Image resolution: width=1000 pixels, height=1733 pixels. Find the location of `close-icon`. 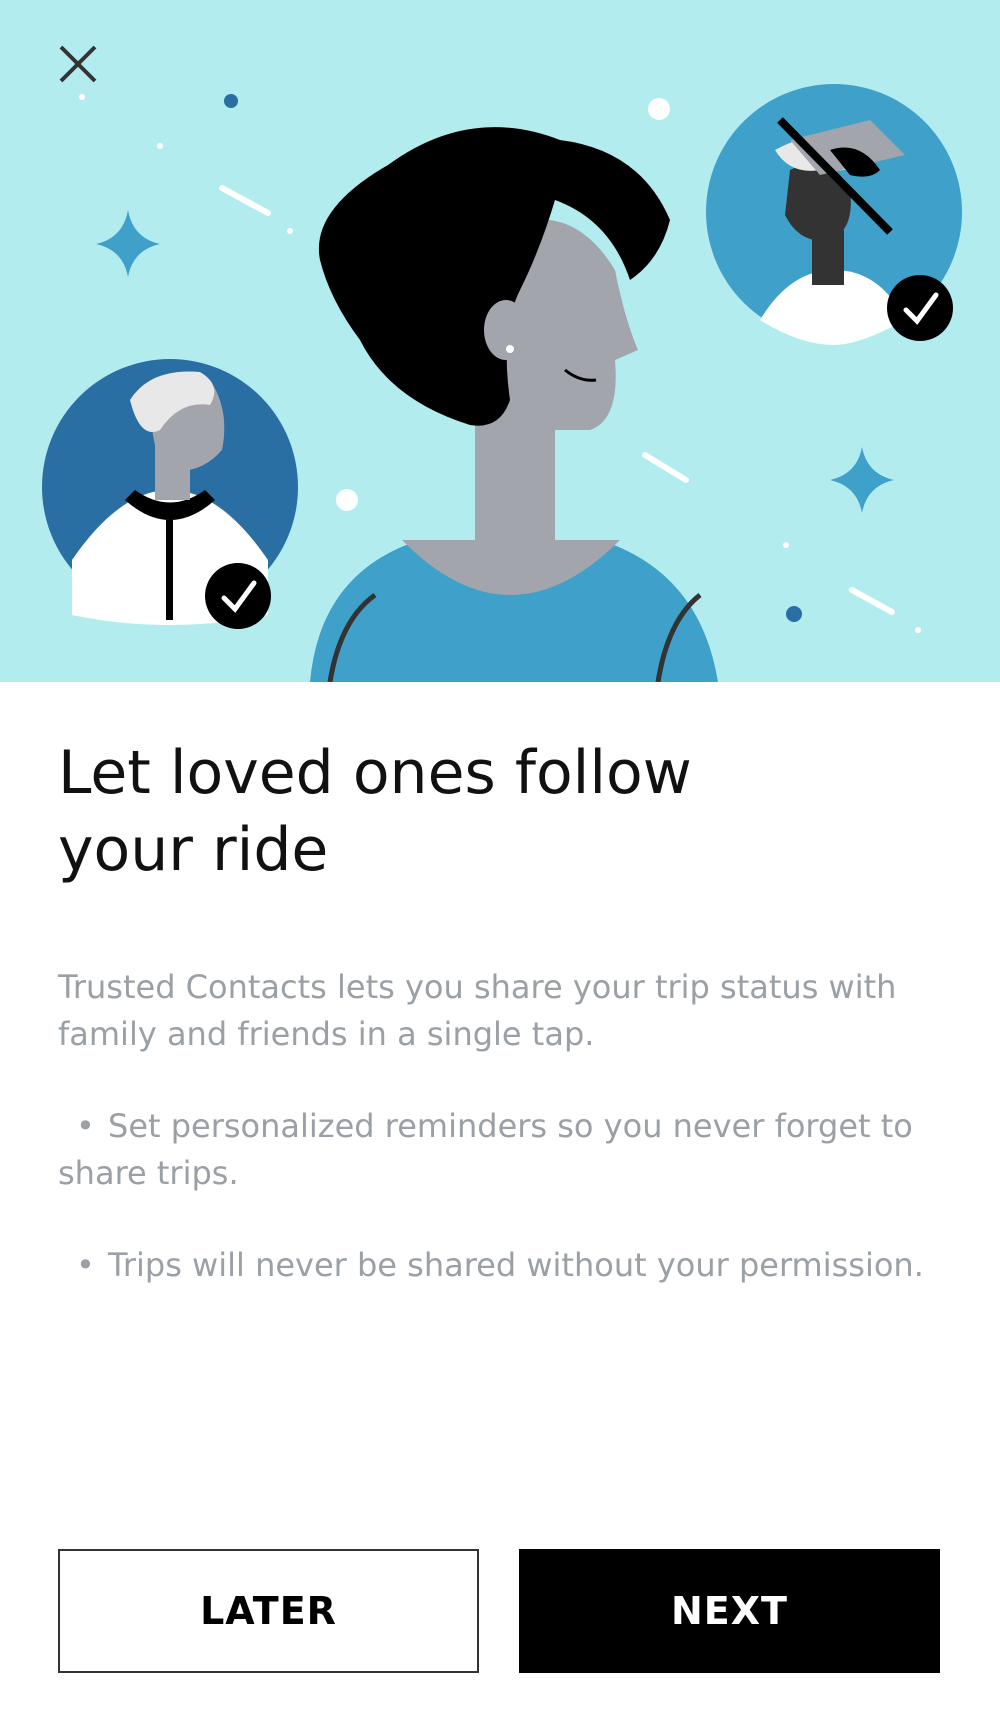

close-icon is located at coordinates (78, 64).